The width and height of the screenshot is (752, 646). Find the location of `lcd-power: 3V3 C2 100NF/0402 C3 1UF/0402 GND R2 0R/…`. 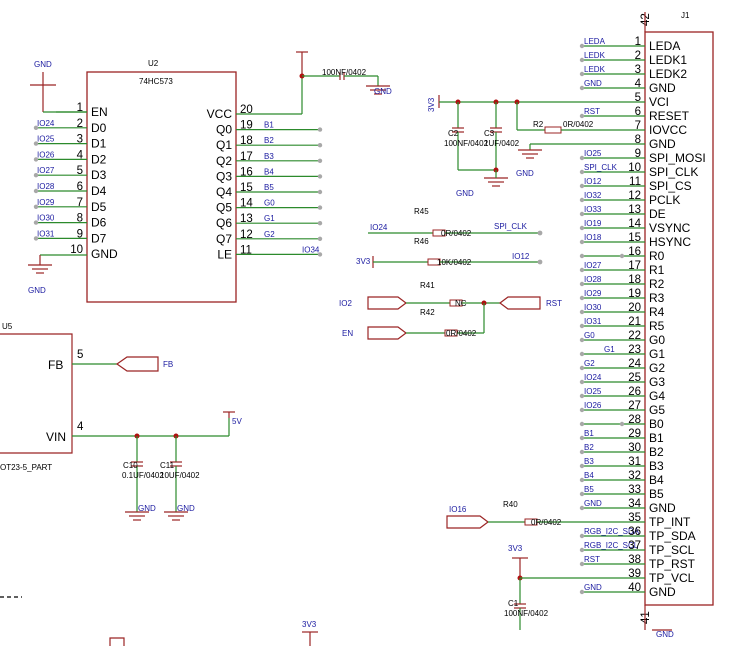

lcd-power: 3V3 C2 100NF/0402 C3 1UF/0402 GND R2 0R/… is located at coordinates (536, 146).